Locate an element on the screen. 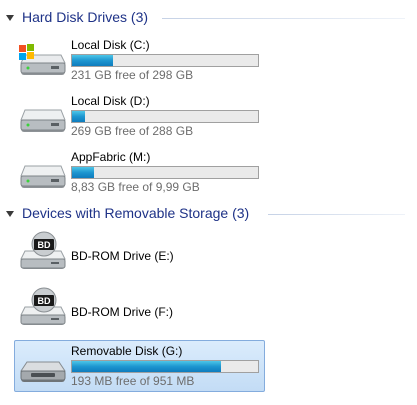  group-title: Devices with Removable Storage (3) is located at coordinates (136, 213).